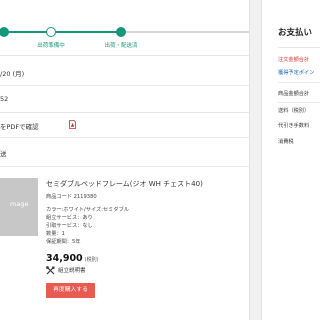 This screenshot has width=320, height=320. I want to click on shipping-progress: 出荷準備中 出荷・配送済, so click(124, 27).